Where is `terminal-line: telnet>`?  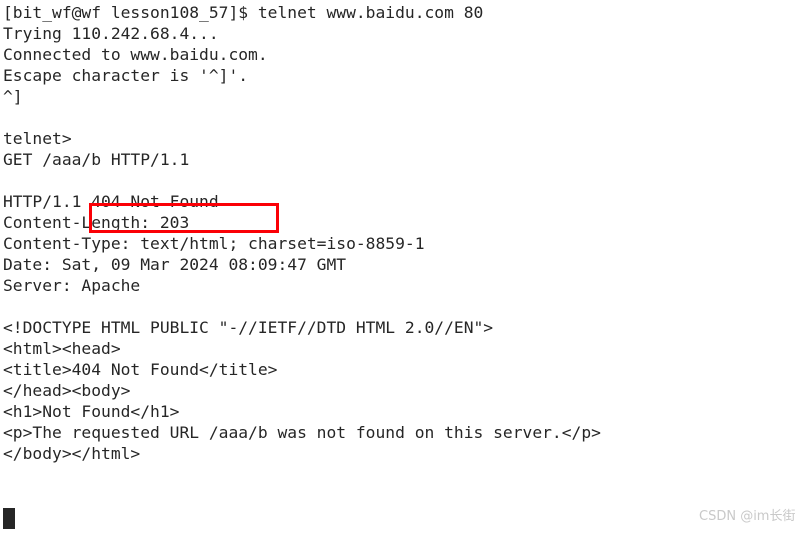
terminal-line: telnet> is located at coordinates (37, 138).